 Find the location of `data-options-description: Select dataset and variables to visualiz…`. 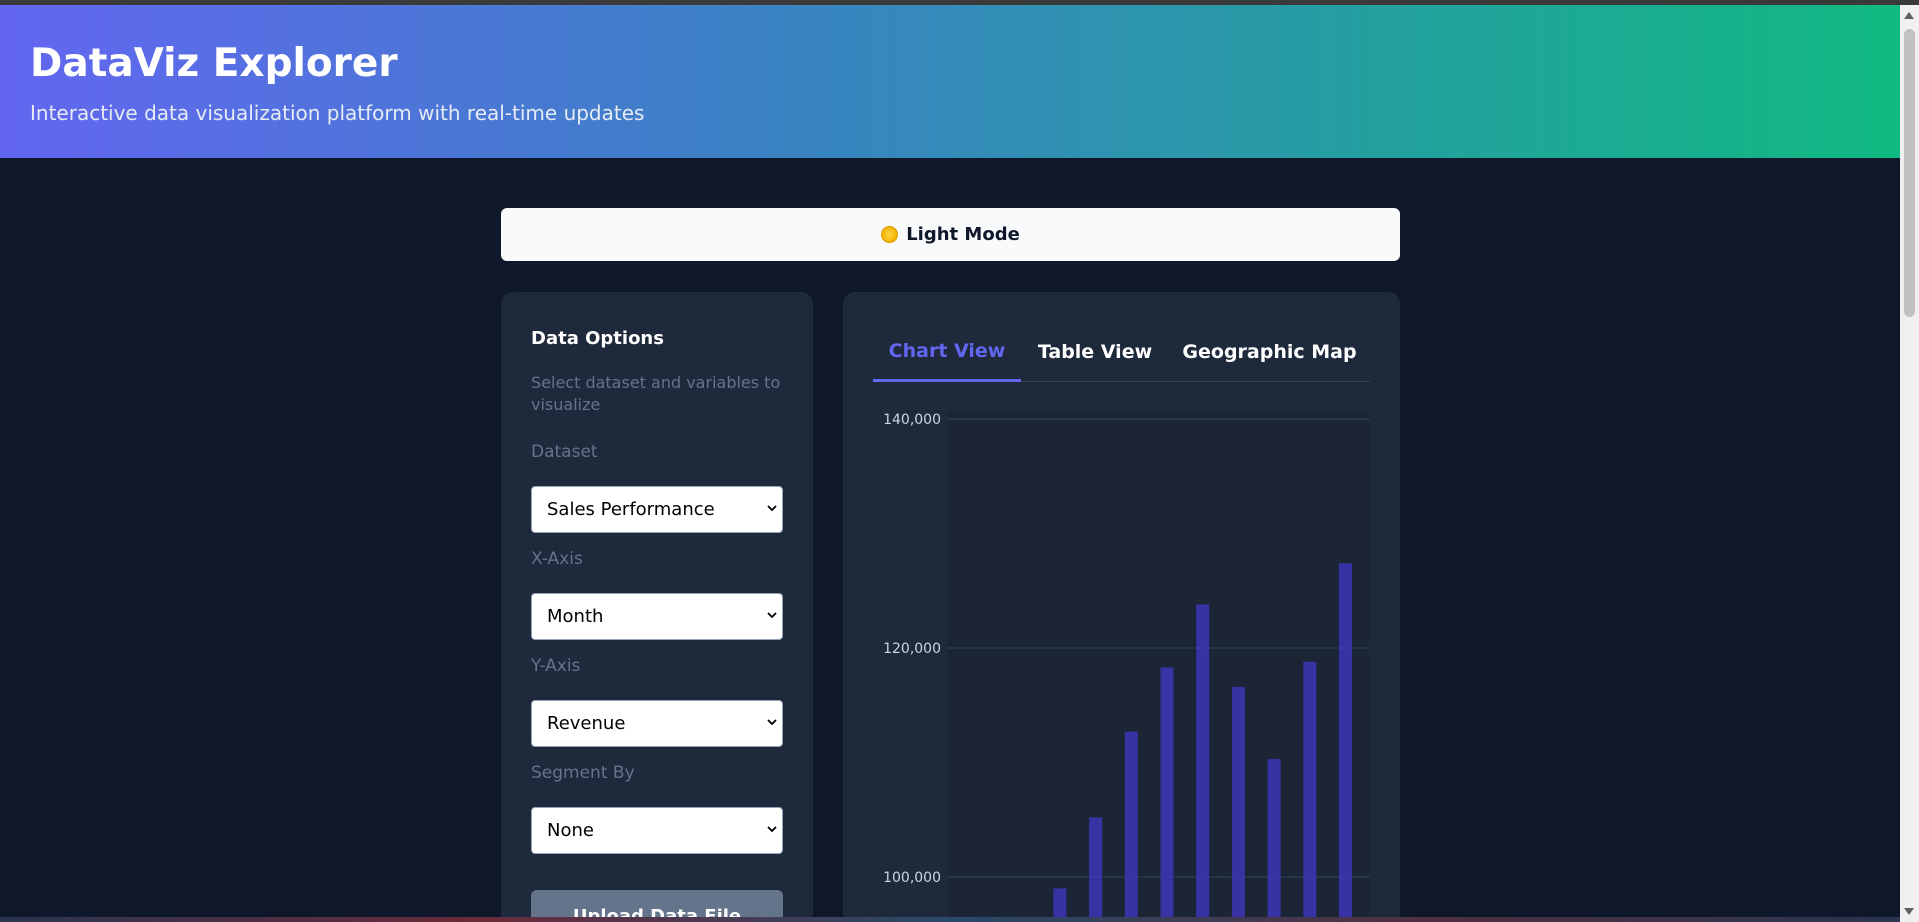

data-options-description: Select dataset and variables to visualiz… is located at coordinates (656, 393).